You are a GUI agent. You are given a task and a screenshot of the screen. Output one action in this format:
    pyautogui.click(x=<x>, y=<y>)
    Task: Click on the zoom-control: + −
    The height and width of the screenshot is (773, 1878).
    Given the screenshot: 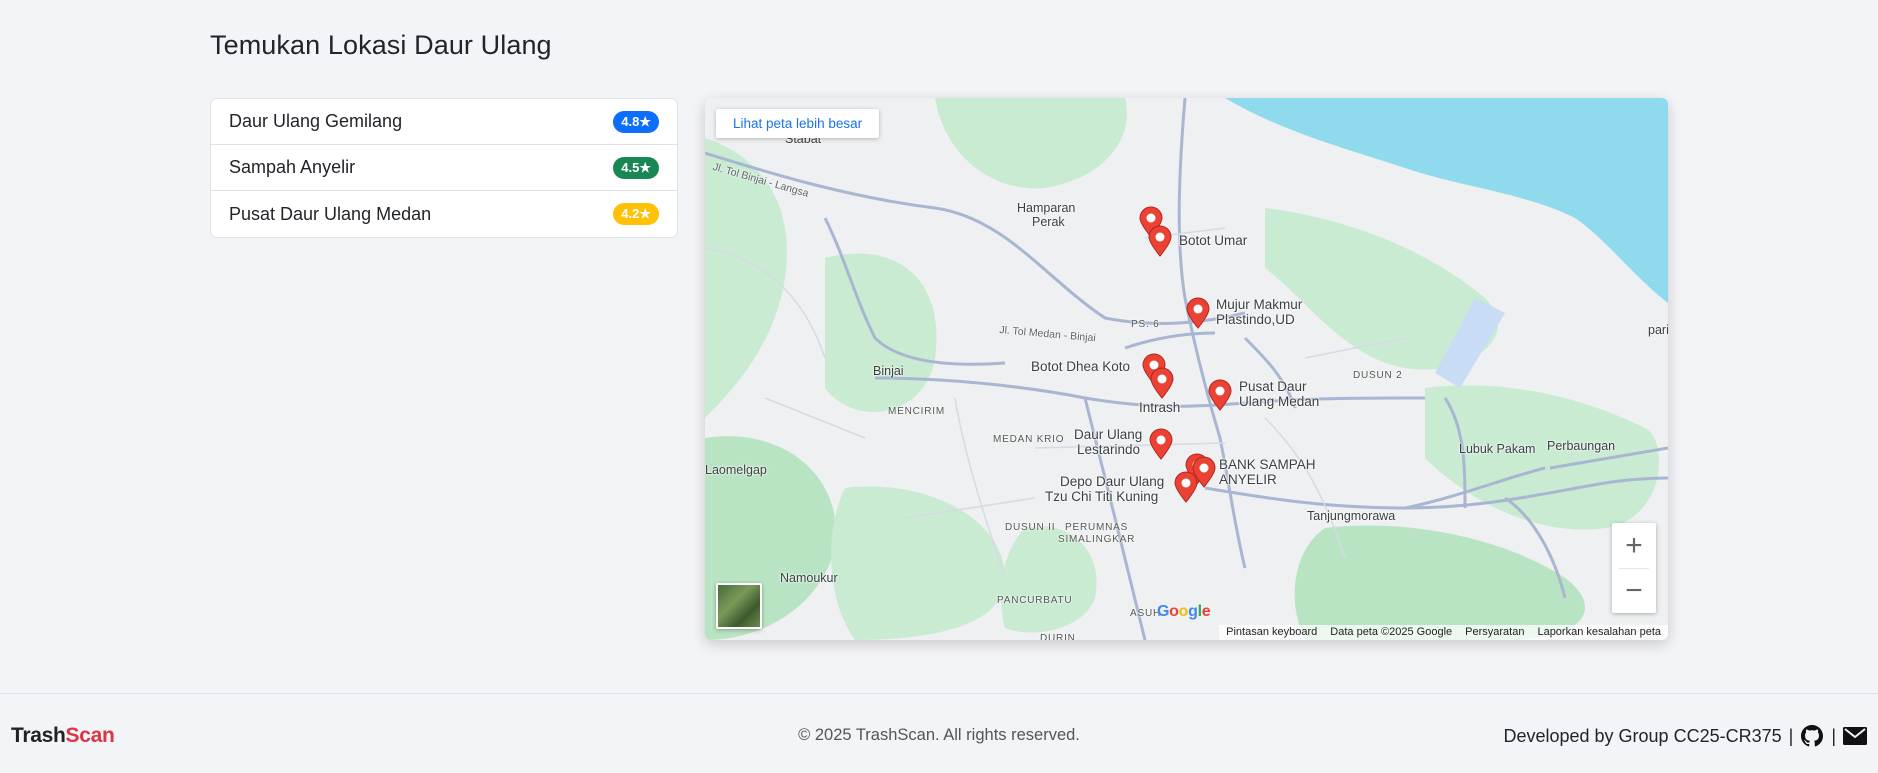 What is the action you would take?
    pyautogui.click(x=1634, y=568)
    